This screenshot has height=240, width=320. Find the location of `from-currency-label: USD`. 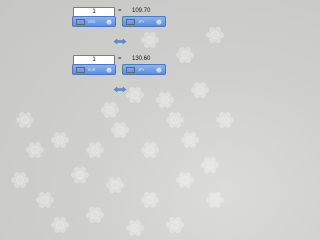

from-currency-label: USD is located at coordinates (92, 22).